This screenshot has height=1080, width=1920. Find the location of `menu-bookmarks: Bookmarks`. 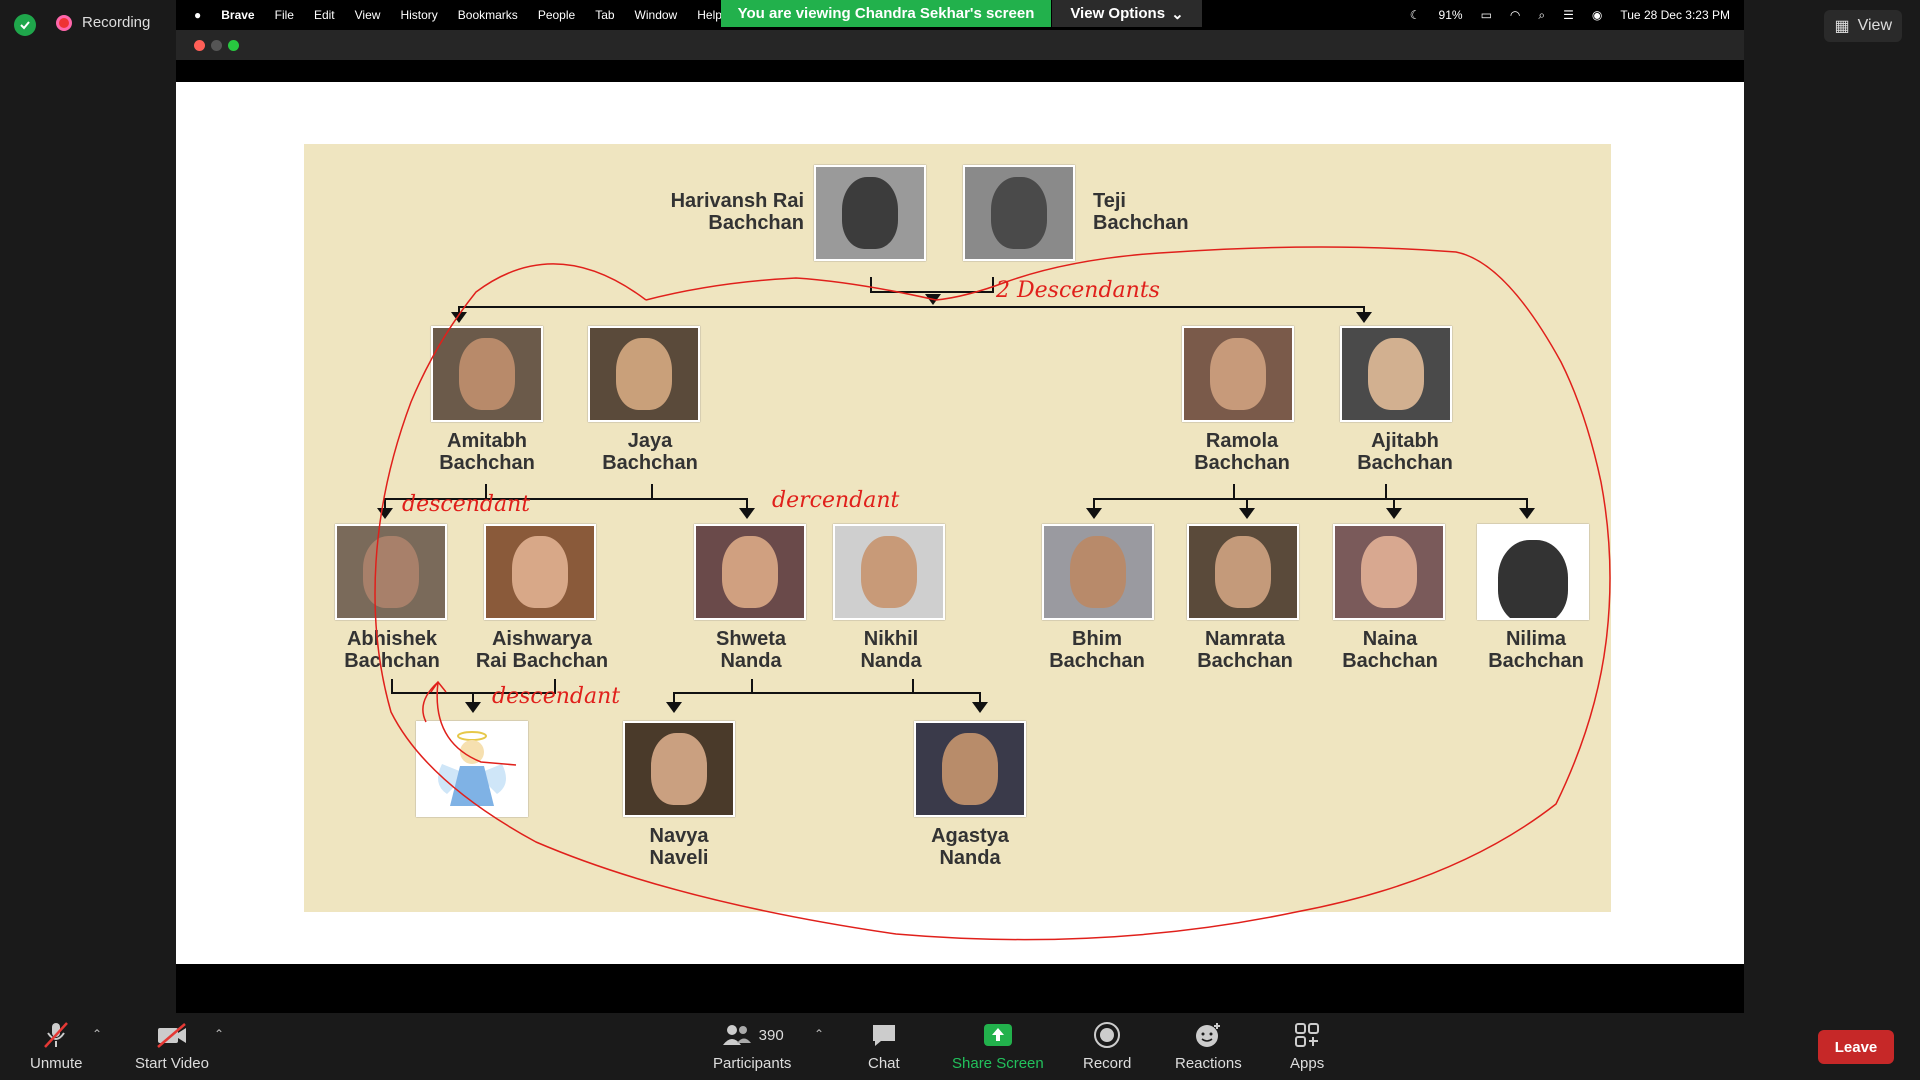

menu-bookmarks: Bookmarks is located at coordinates (487, 15).